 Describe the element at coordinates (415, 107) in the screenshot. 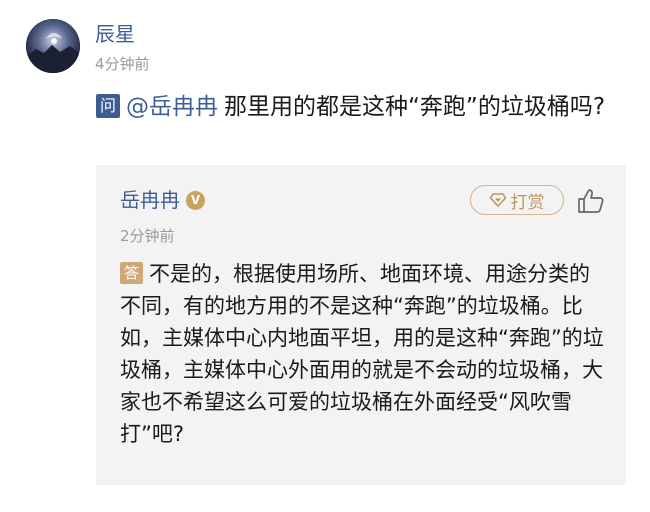

I see `question-body: 那里用的都是这种“奔跑”的垃圾桶吗?` at that location.